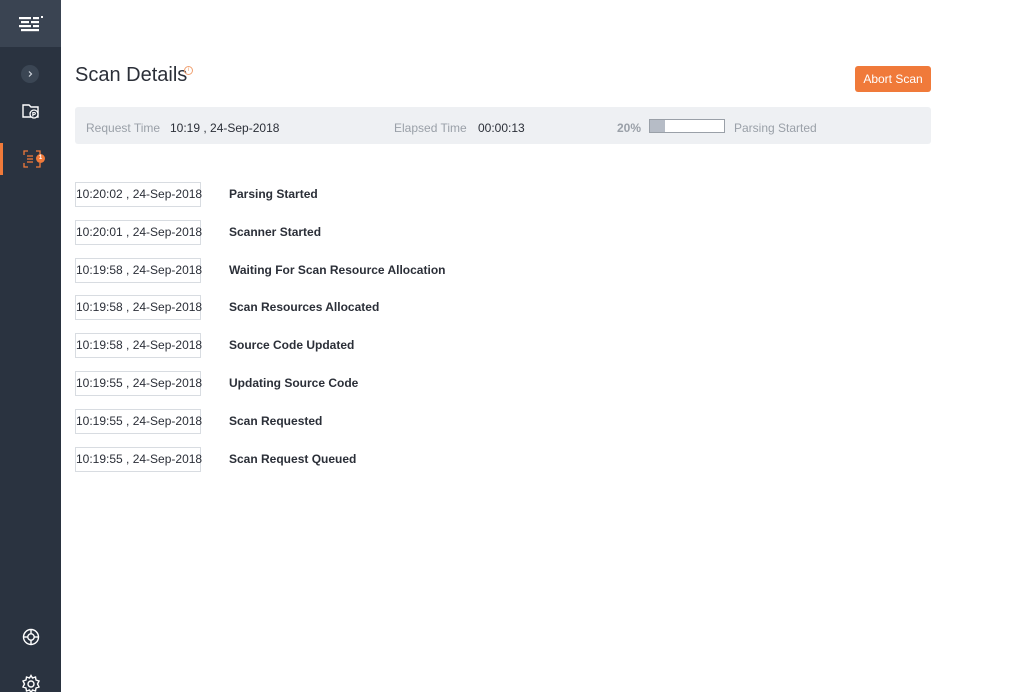 The image size is (1024, 692). I want to click on sidebar-expand-toggle, so click(30, 74).